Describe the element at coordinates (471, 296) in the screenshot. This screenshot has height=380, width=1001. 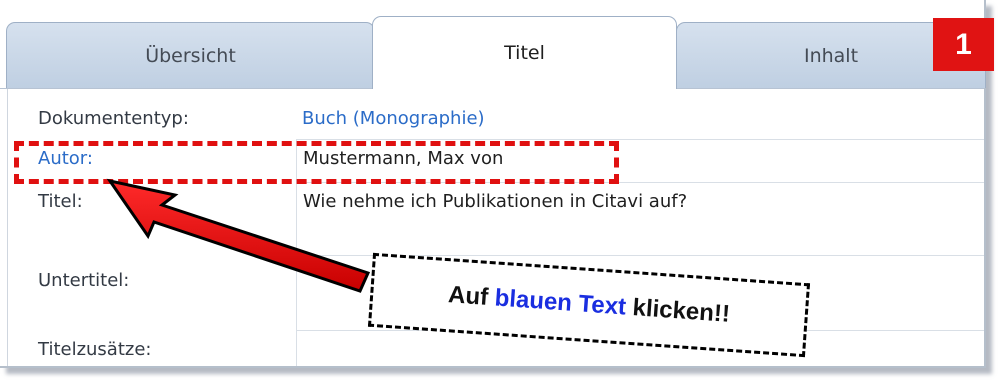
I see `callout-text-part1: Auf` at that location.